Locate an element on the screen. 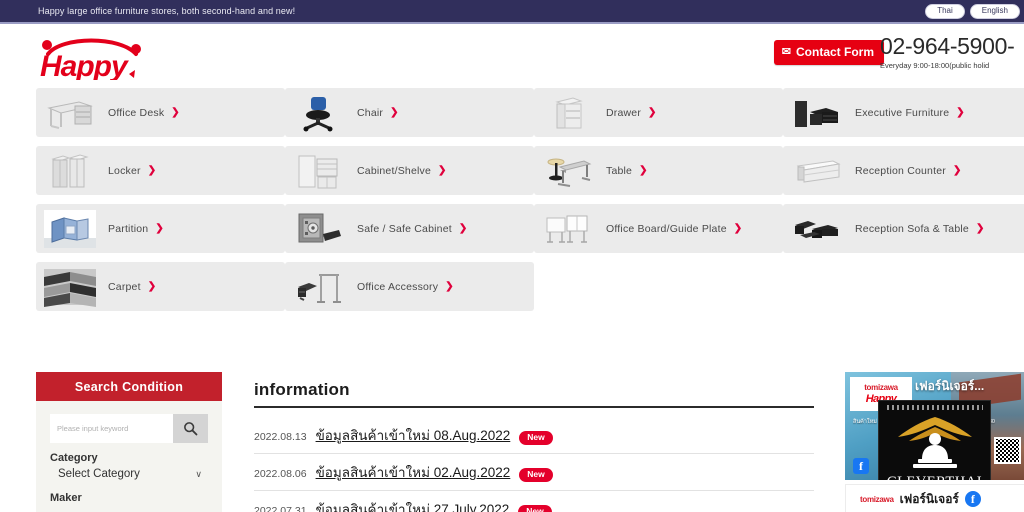  category-tile-office-desk: Office Desk ❯ is located at coordinates (160, 112).